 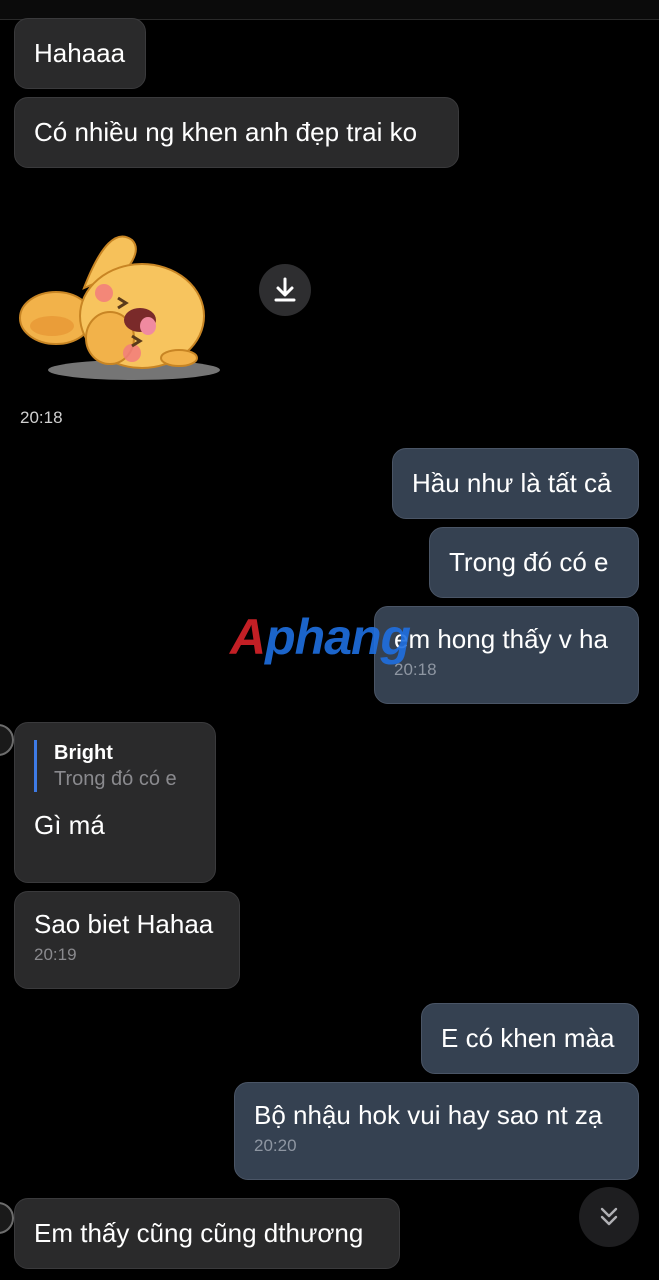 I want to click on reply-quoted-text: Trong đó có e, so click(x=115, y=779).